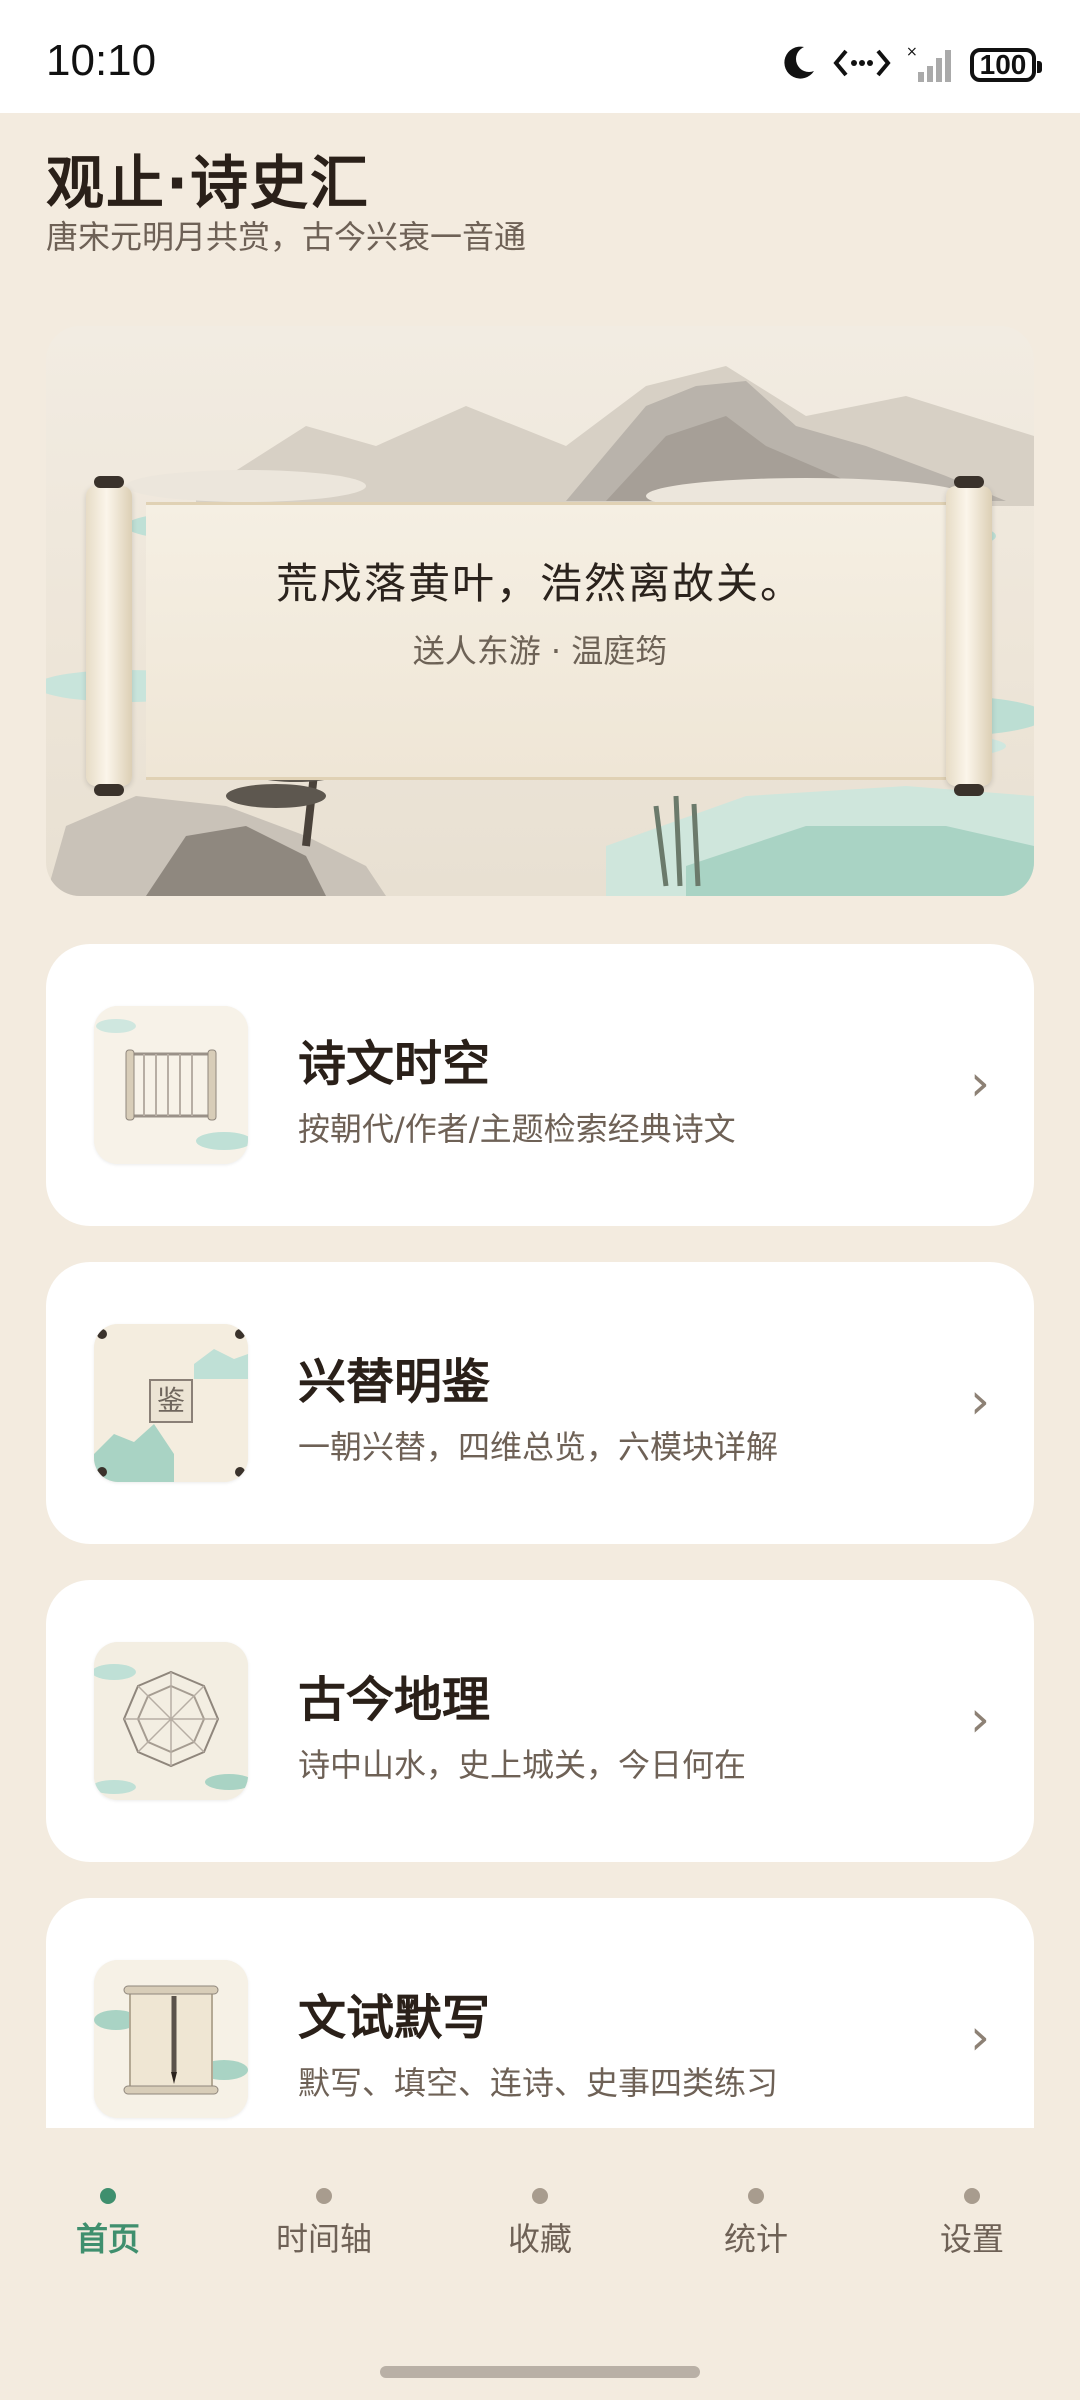  What do you see at coordinates (286, 237) in the screenshot?
I see `app-subtitle: 唐宋元明月共赏，古今兴衰一音通` at bounding box center [286, 237].